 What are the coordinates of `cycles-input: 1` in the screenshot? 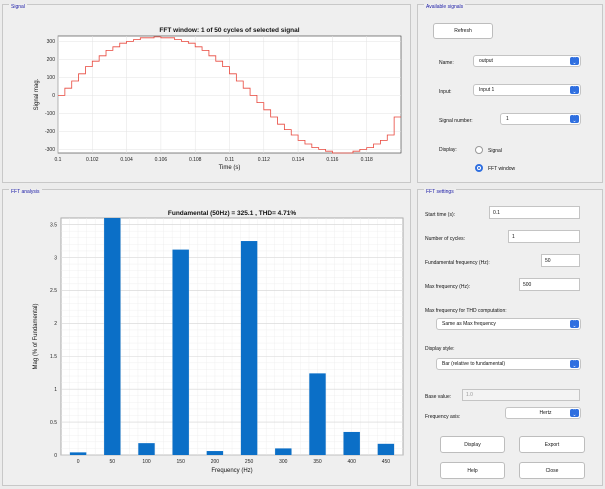 It's located at (544, 236).